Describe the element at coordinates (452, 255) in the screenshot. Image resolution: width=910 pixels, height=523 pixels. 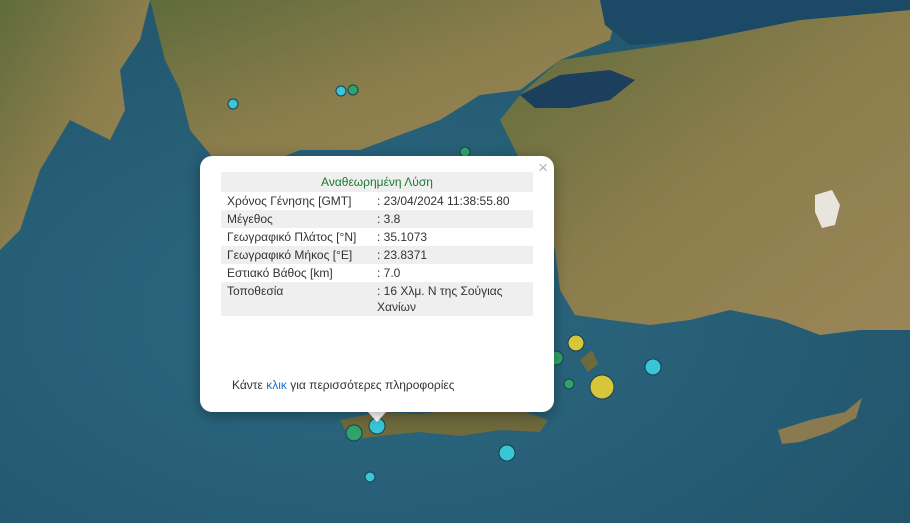
I see `row-value: : 23.8371` at that location.